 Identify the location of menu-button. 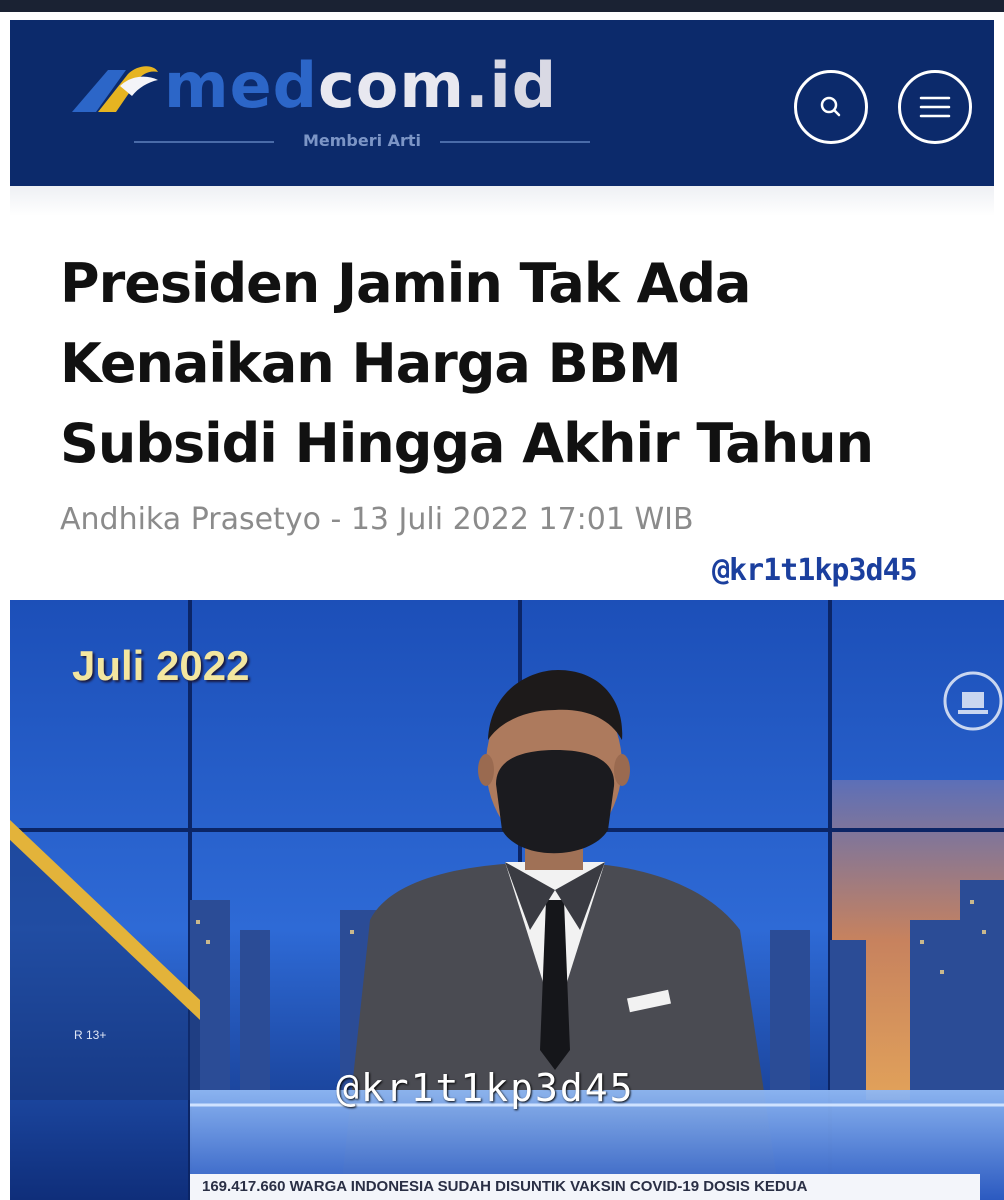
(935, 107).